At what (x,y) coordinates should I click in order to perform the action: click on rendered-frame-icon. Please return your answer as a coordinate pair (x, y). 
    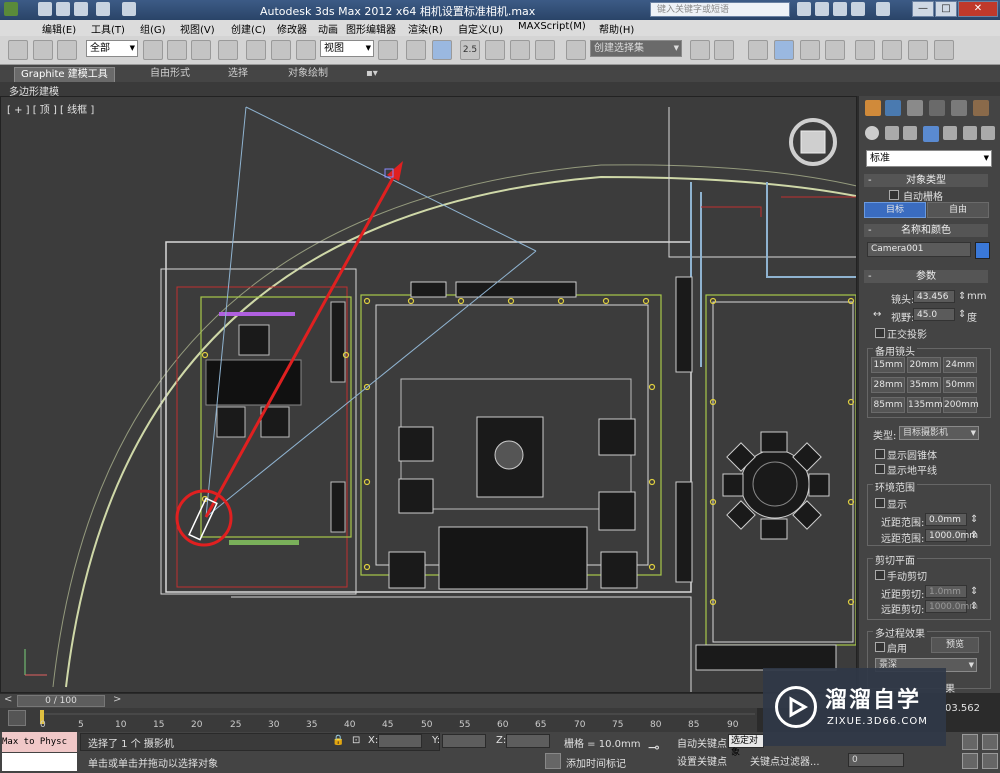
    Looking at the image, I should click on (918, 50).